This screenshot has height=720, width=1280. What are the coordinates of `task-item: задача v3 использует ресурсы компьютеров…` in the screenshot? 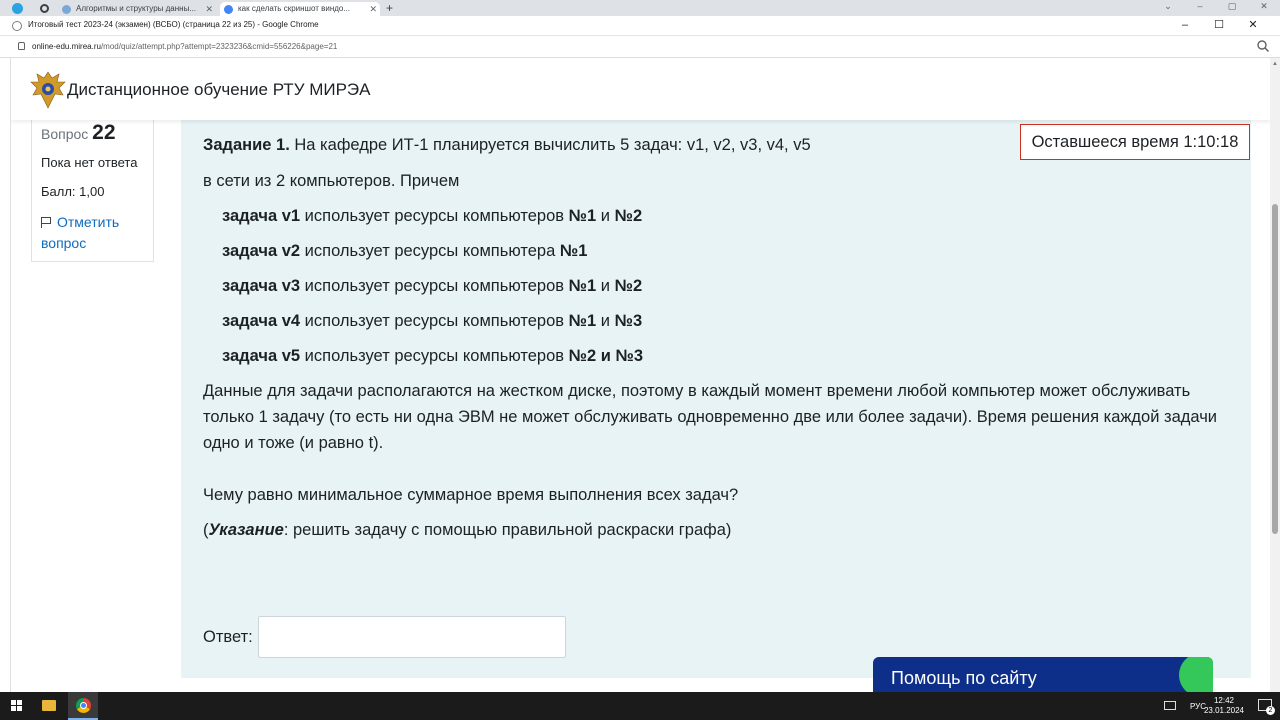 It's located at (722, 286).